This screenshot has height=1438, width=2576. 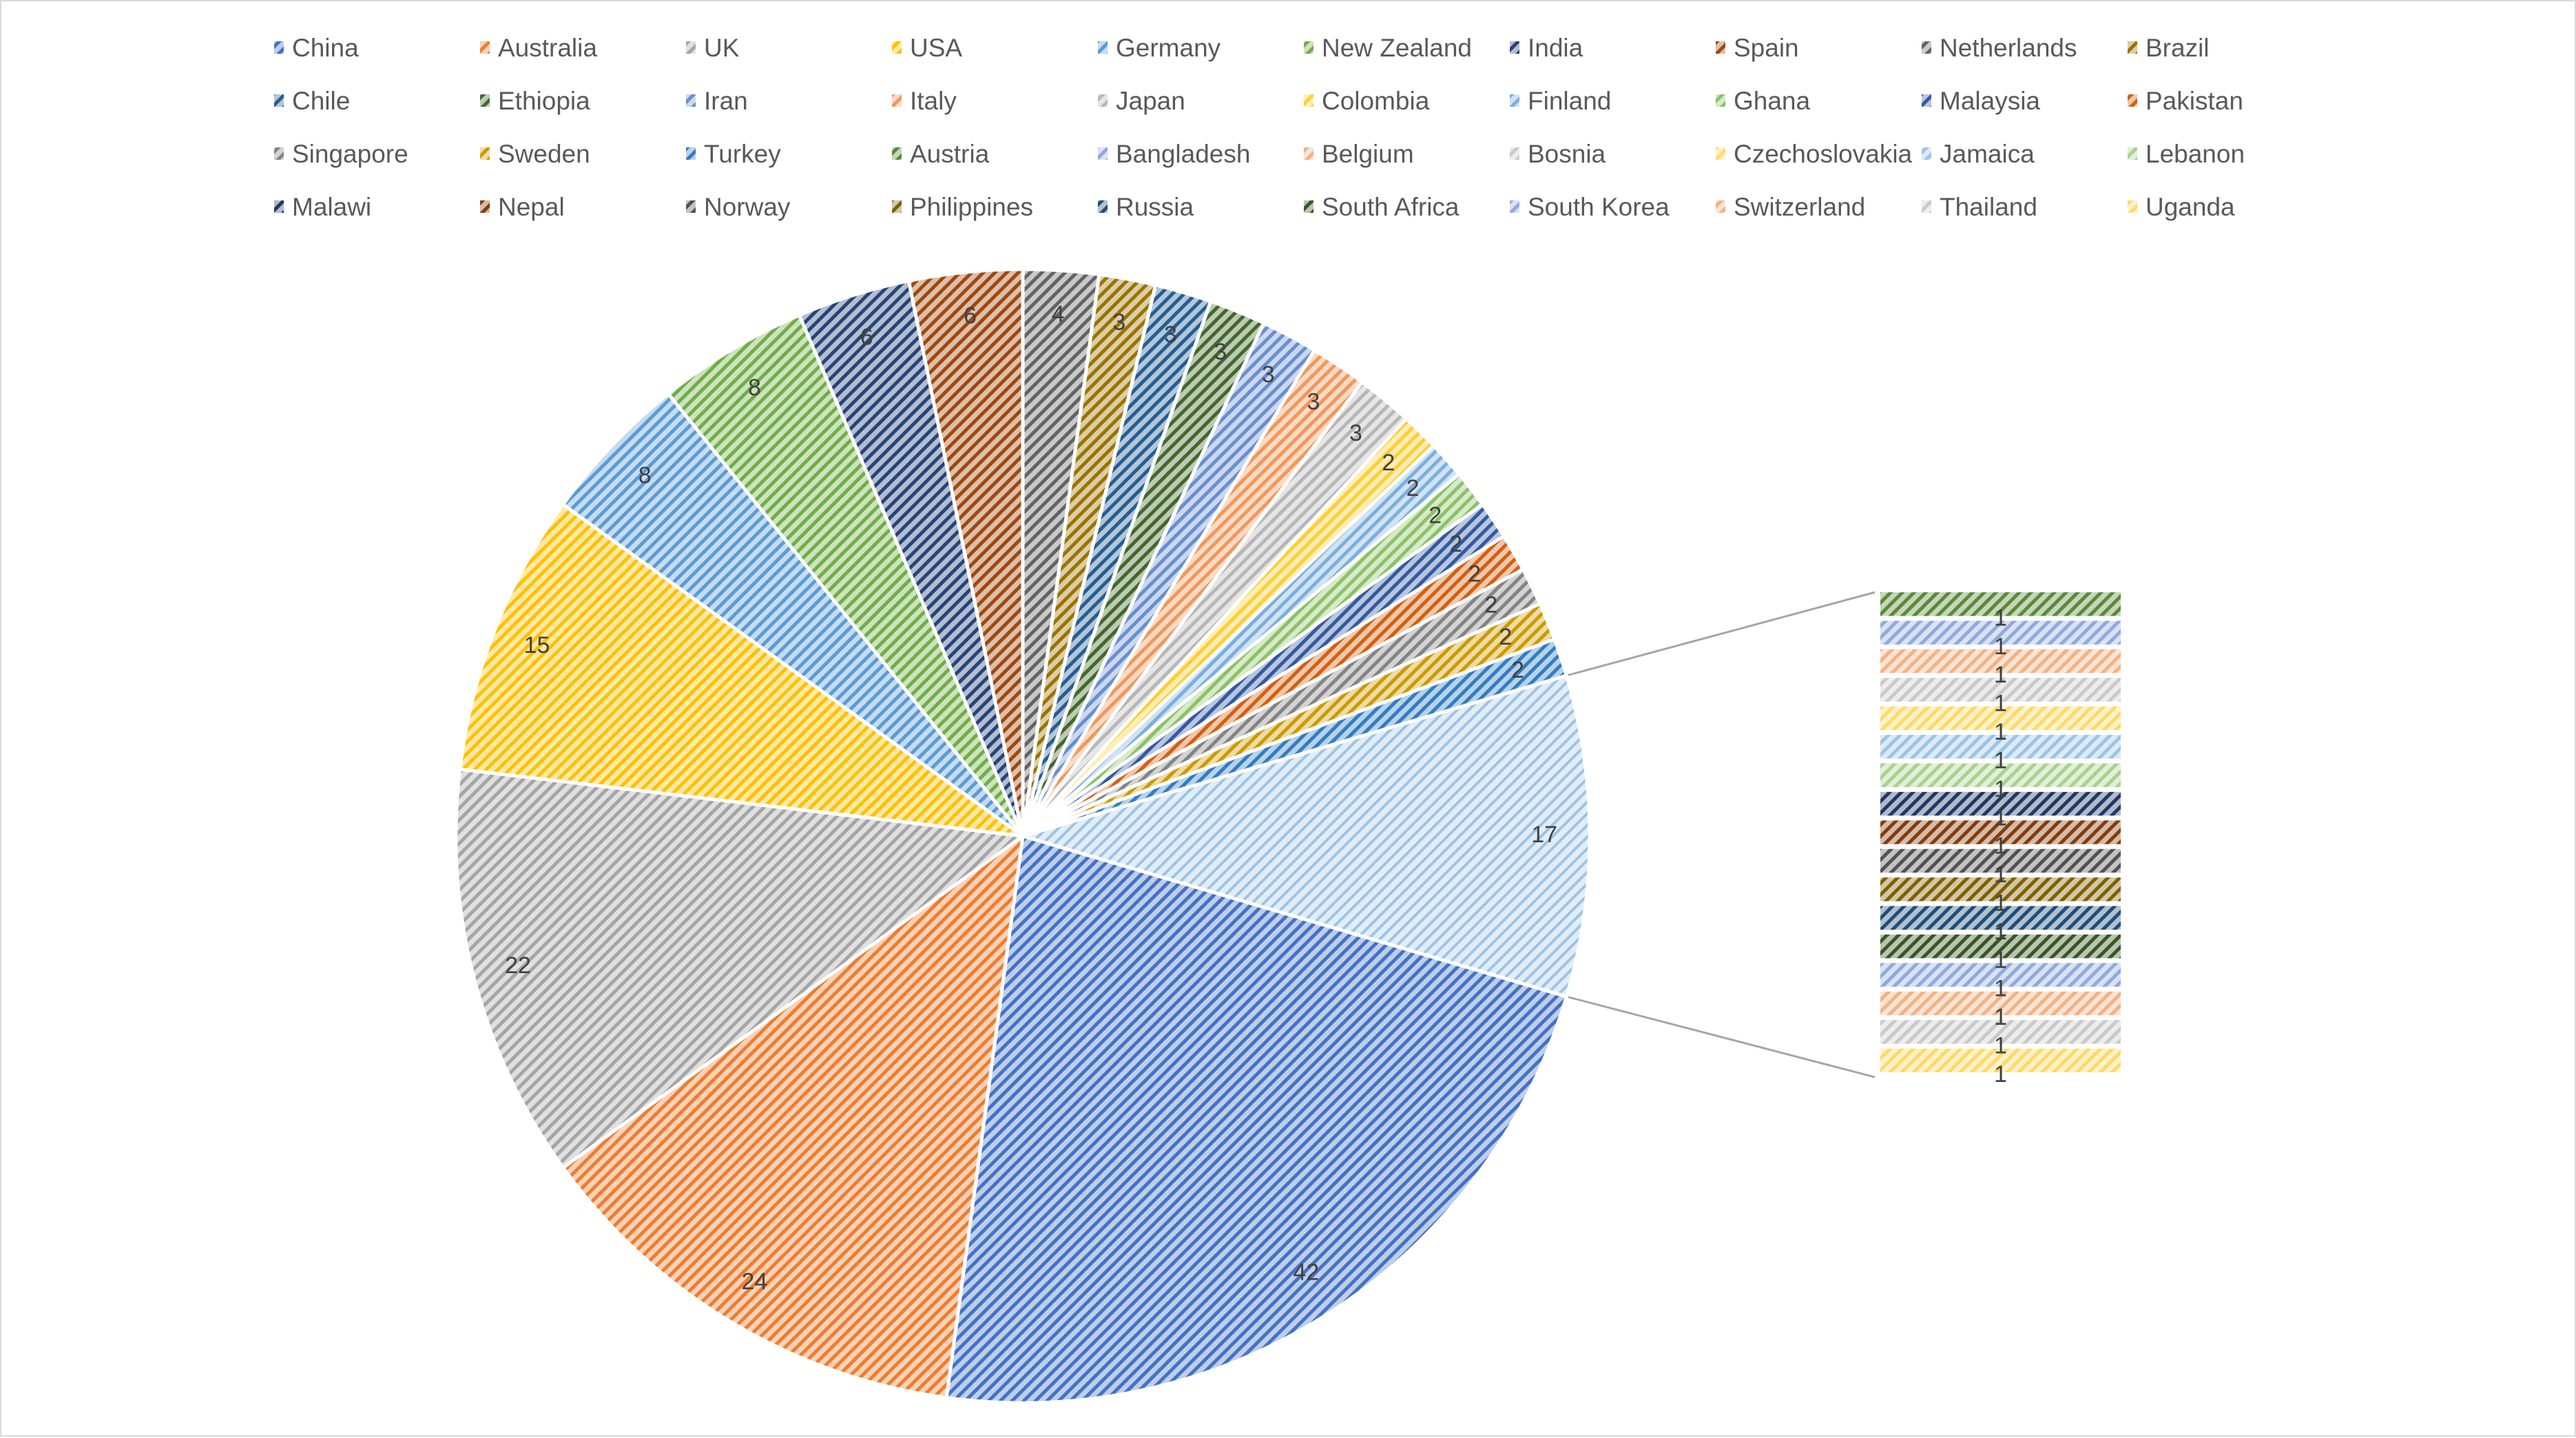 I want to click on data-label: 42, so click(x=1306, y=1273).